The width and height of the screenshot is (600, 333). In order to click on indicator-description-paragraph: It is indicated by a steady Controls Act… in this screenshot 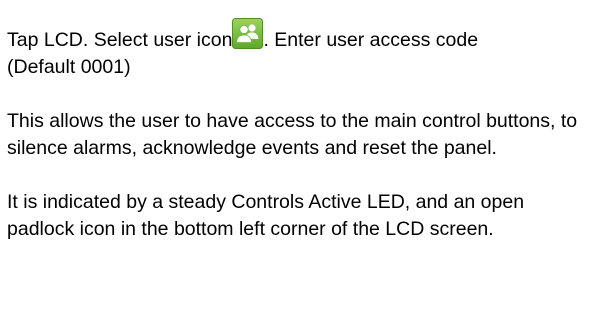, I will do `click(266, 215)`.